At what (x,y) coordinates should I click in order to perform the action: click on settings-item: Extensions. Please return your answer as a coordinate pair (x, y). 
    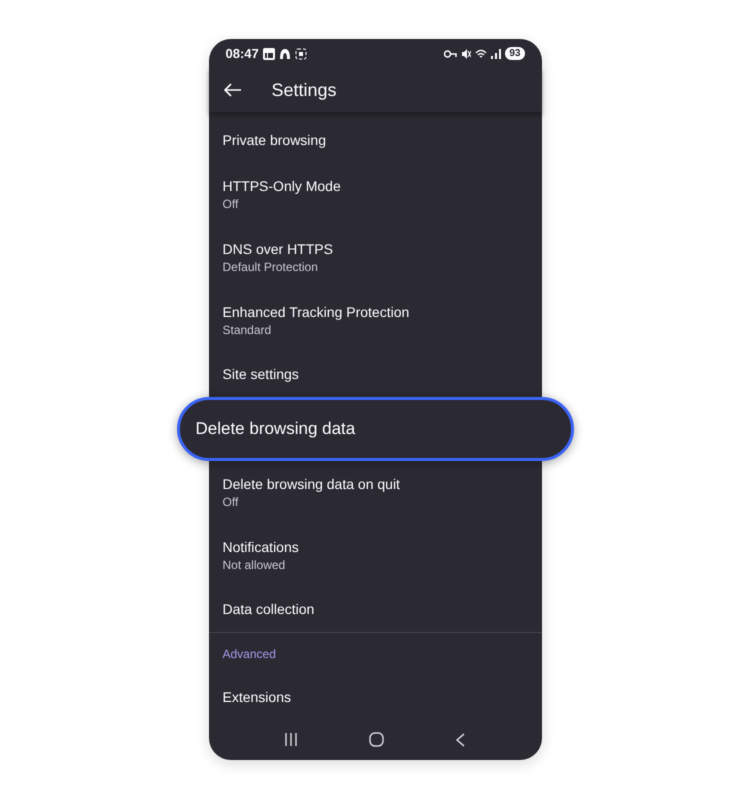
    Looking at the image, I should click on (375, 697).